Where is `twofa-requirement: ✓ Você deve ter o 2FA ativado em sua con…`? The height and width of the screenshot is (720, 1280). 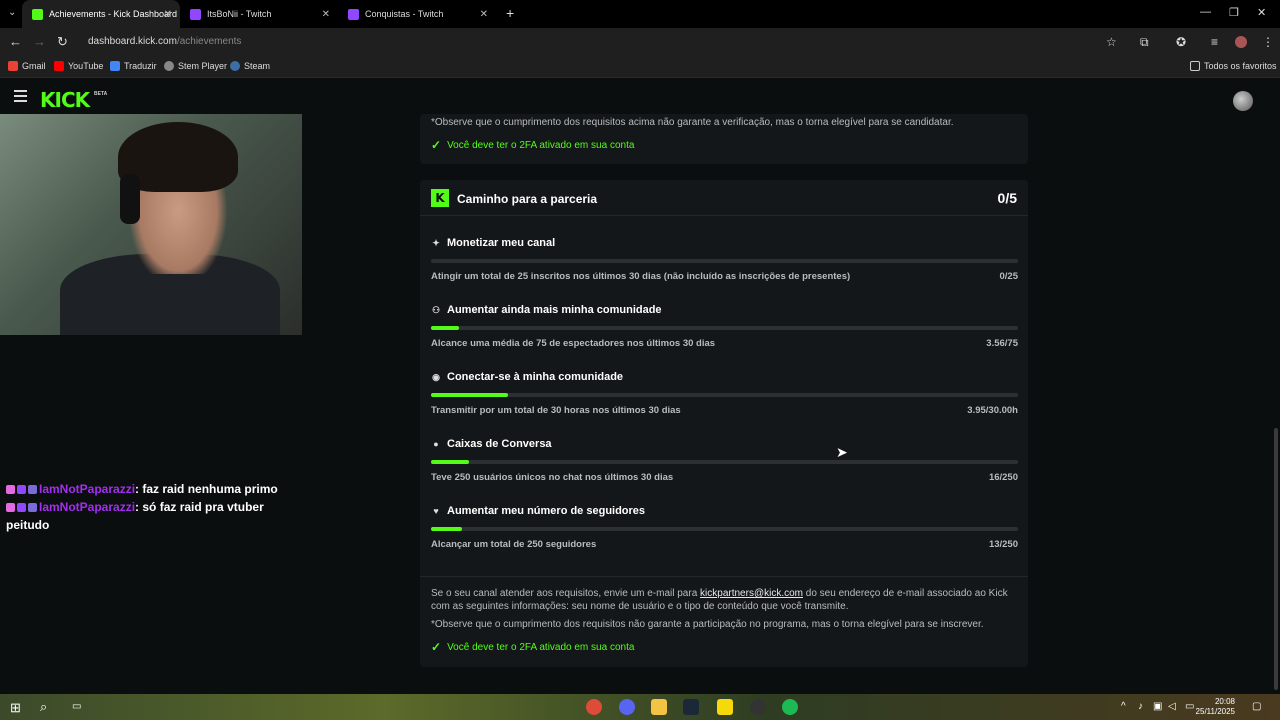
twofa-requirement: ✓ Você deve ter o 2FA ativado em sua con… is located at coordinates (532, 647).